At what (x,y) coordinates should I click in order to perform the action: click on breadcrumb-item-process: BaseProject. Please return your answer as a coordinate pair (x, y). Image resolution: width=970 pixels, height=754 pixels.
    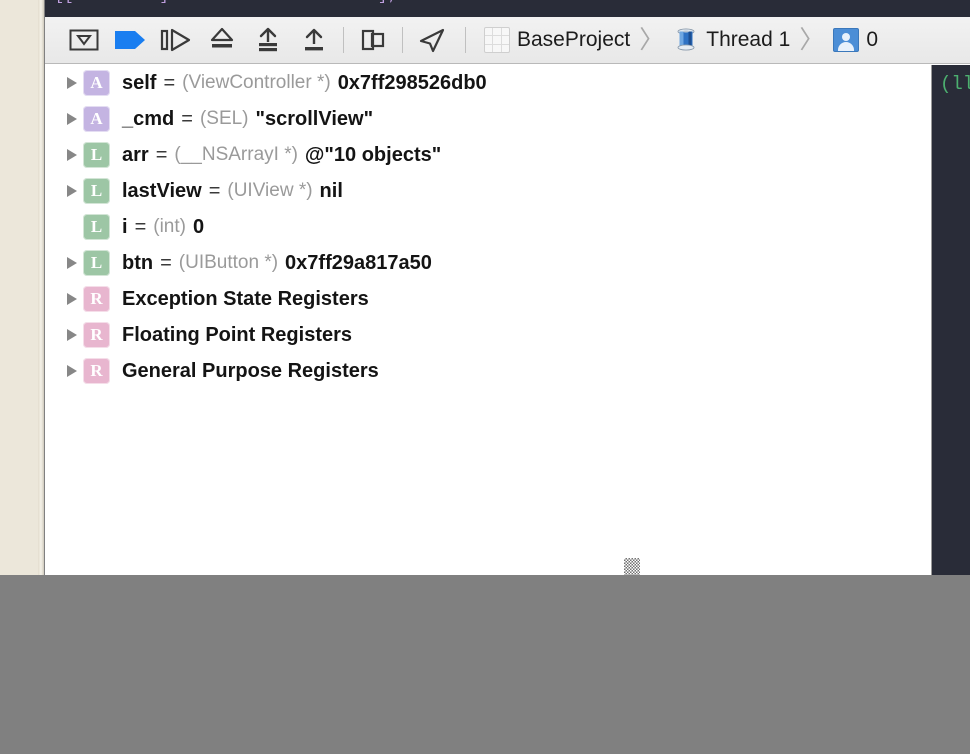
    Looking at the image, I should click on (557, 40).